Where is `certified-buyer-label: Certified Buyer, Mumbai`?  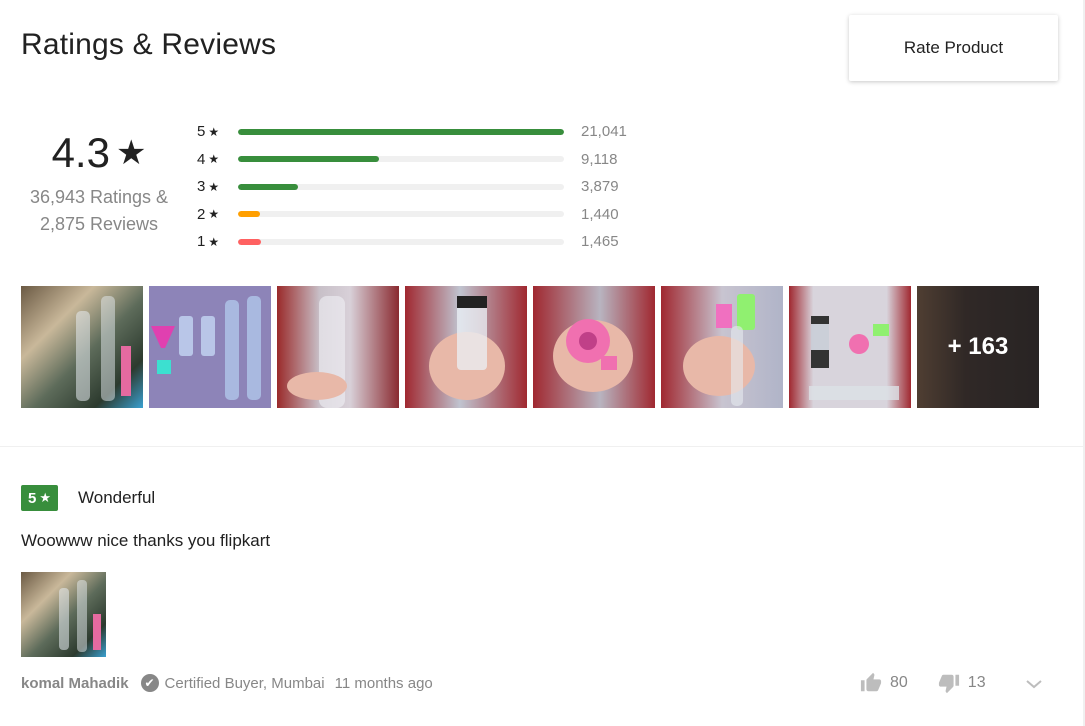
certified-buyer-label: Certified Buyer, Mumbai is located at coordinates (244, 683).